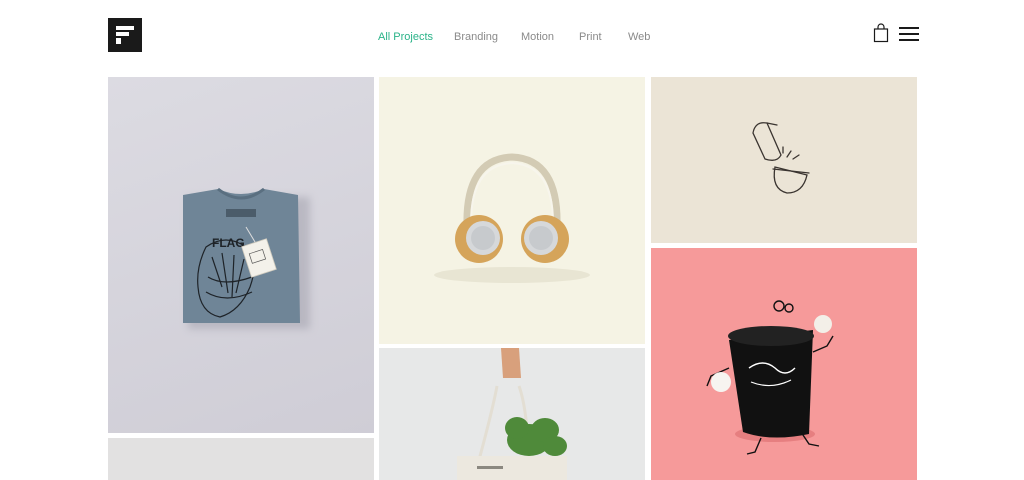  I want to click on filter-motion: Motion, so click(537, 37).